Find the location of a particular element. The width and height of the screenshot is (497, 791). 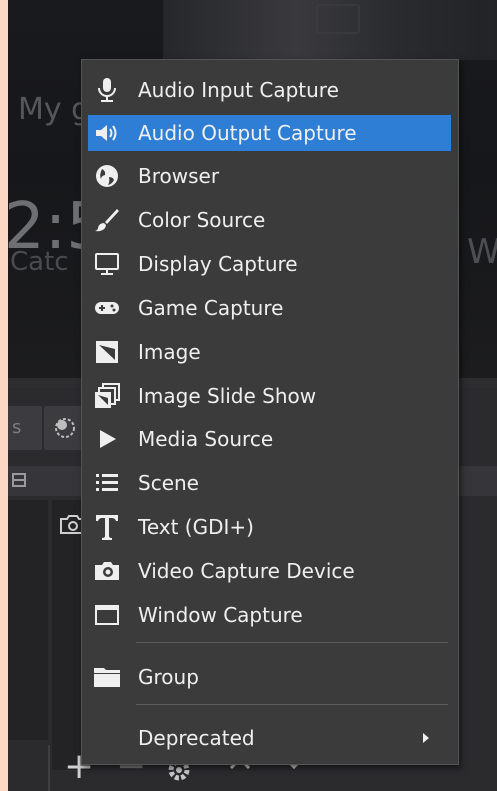

dock-lock-icon is located at coordinates (20, 481).